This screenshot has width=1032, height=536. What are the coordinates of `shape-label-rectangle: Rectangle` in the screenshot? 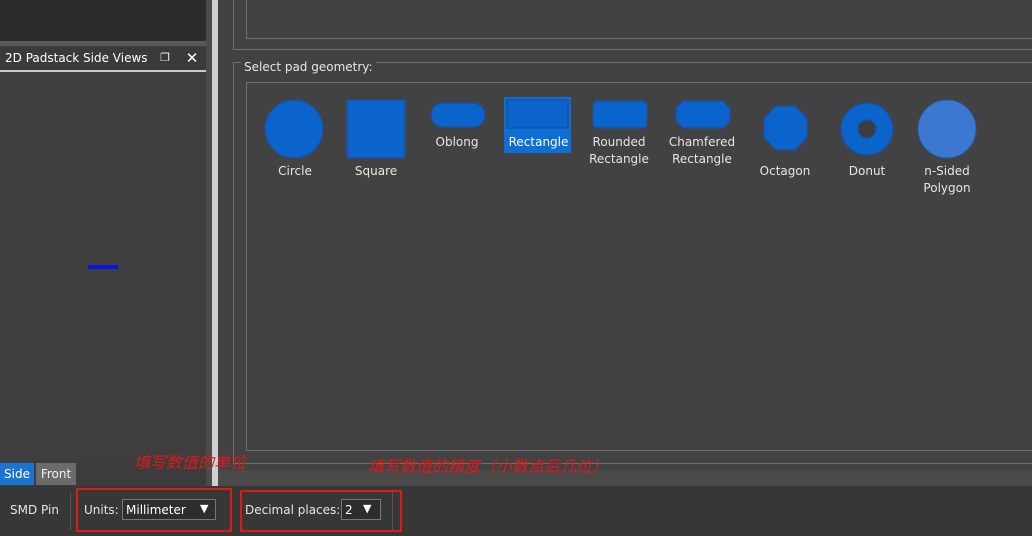 It's located at (538, 142).